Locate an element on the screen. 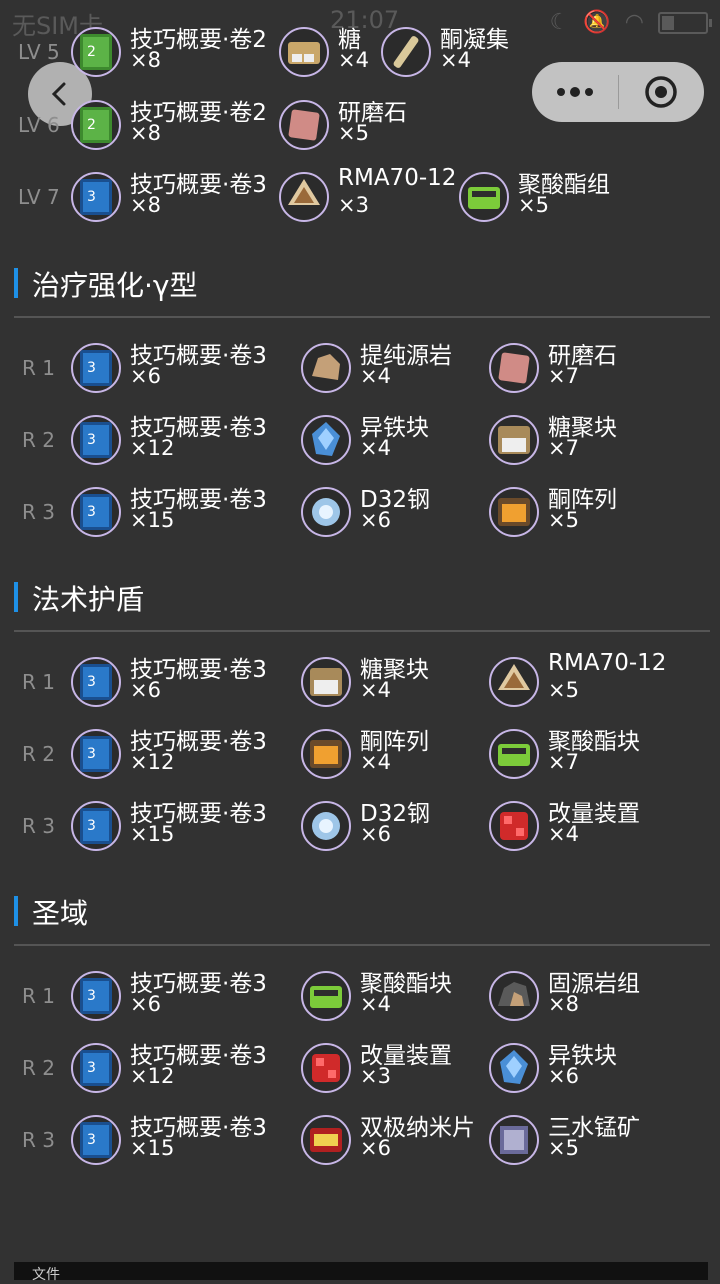  material-item: 酮阵列 ×4 is located at coordinates (410, 754).